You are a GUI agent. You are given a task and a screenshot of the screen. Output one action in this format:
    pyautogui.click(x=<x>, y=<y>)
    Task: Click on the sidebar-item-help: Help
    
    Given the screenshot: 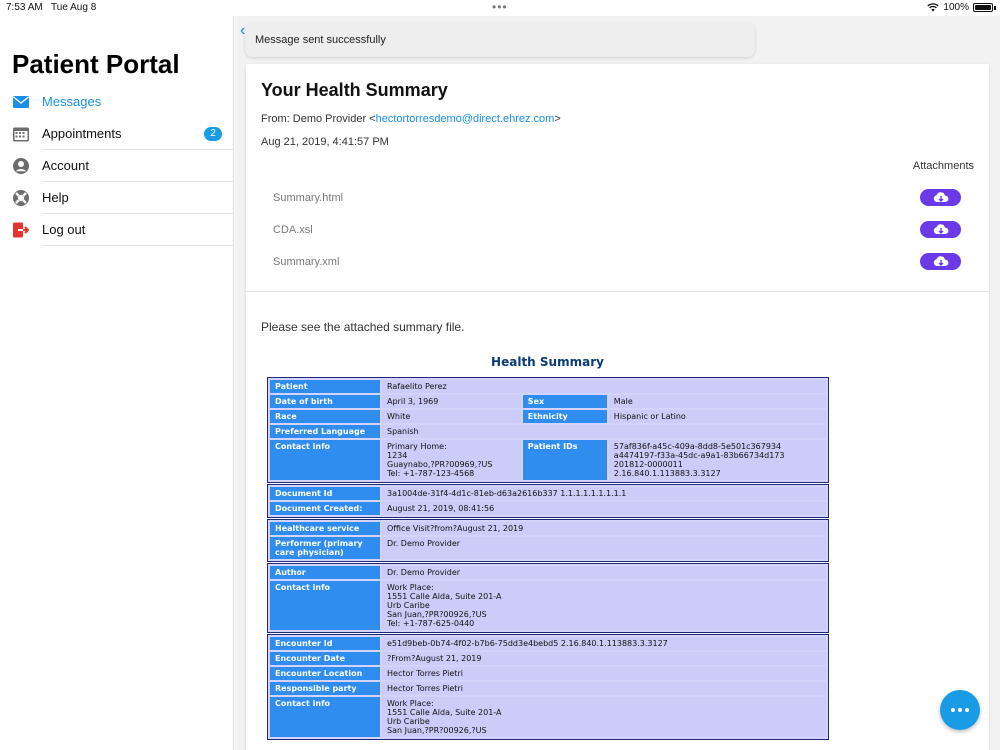 What is the action you would take?
    pyautogui.click(x=117, y=198)
    